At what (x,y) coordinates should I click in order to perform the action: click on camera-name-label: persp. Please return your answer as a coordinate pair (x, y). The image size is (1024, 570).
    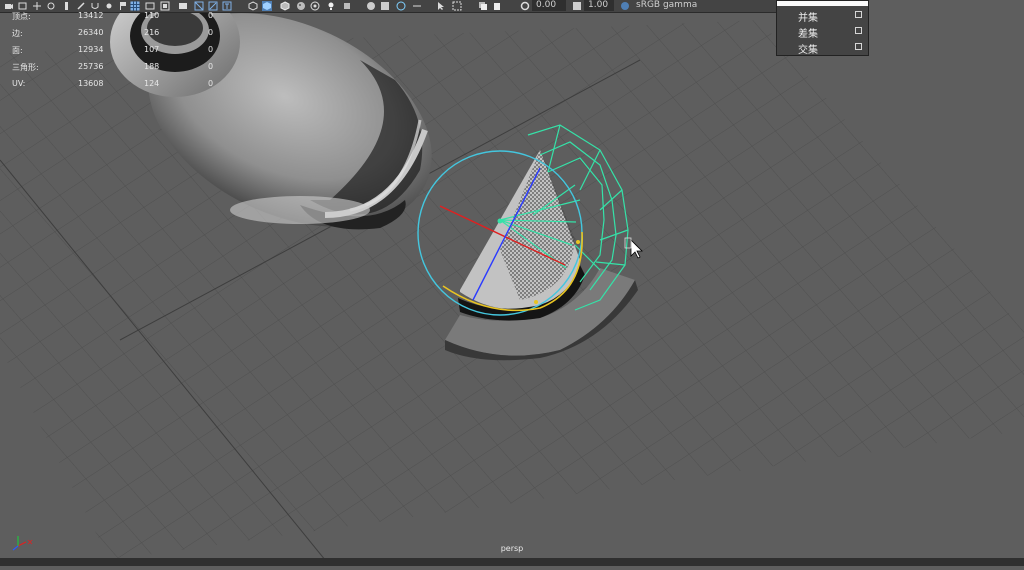
    Looking at the image, I should click on (512, 548).